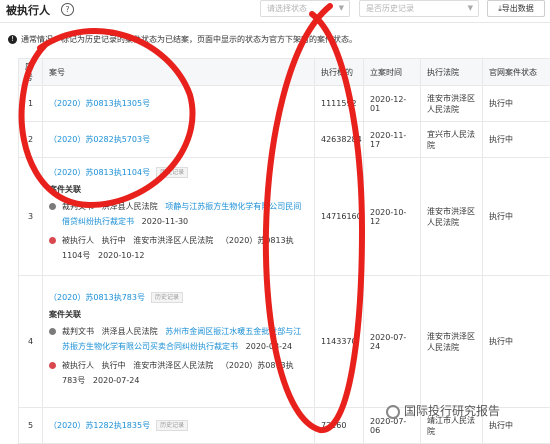 Image resolution: width=550 pixels, height=444 pixels. Describe the element at coordinates (121, 255) in the screenshot. I see `assoc-date: 2020-10-12` at that location.